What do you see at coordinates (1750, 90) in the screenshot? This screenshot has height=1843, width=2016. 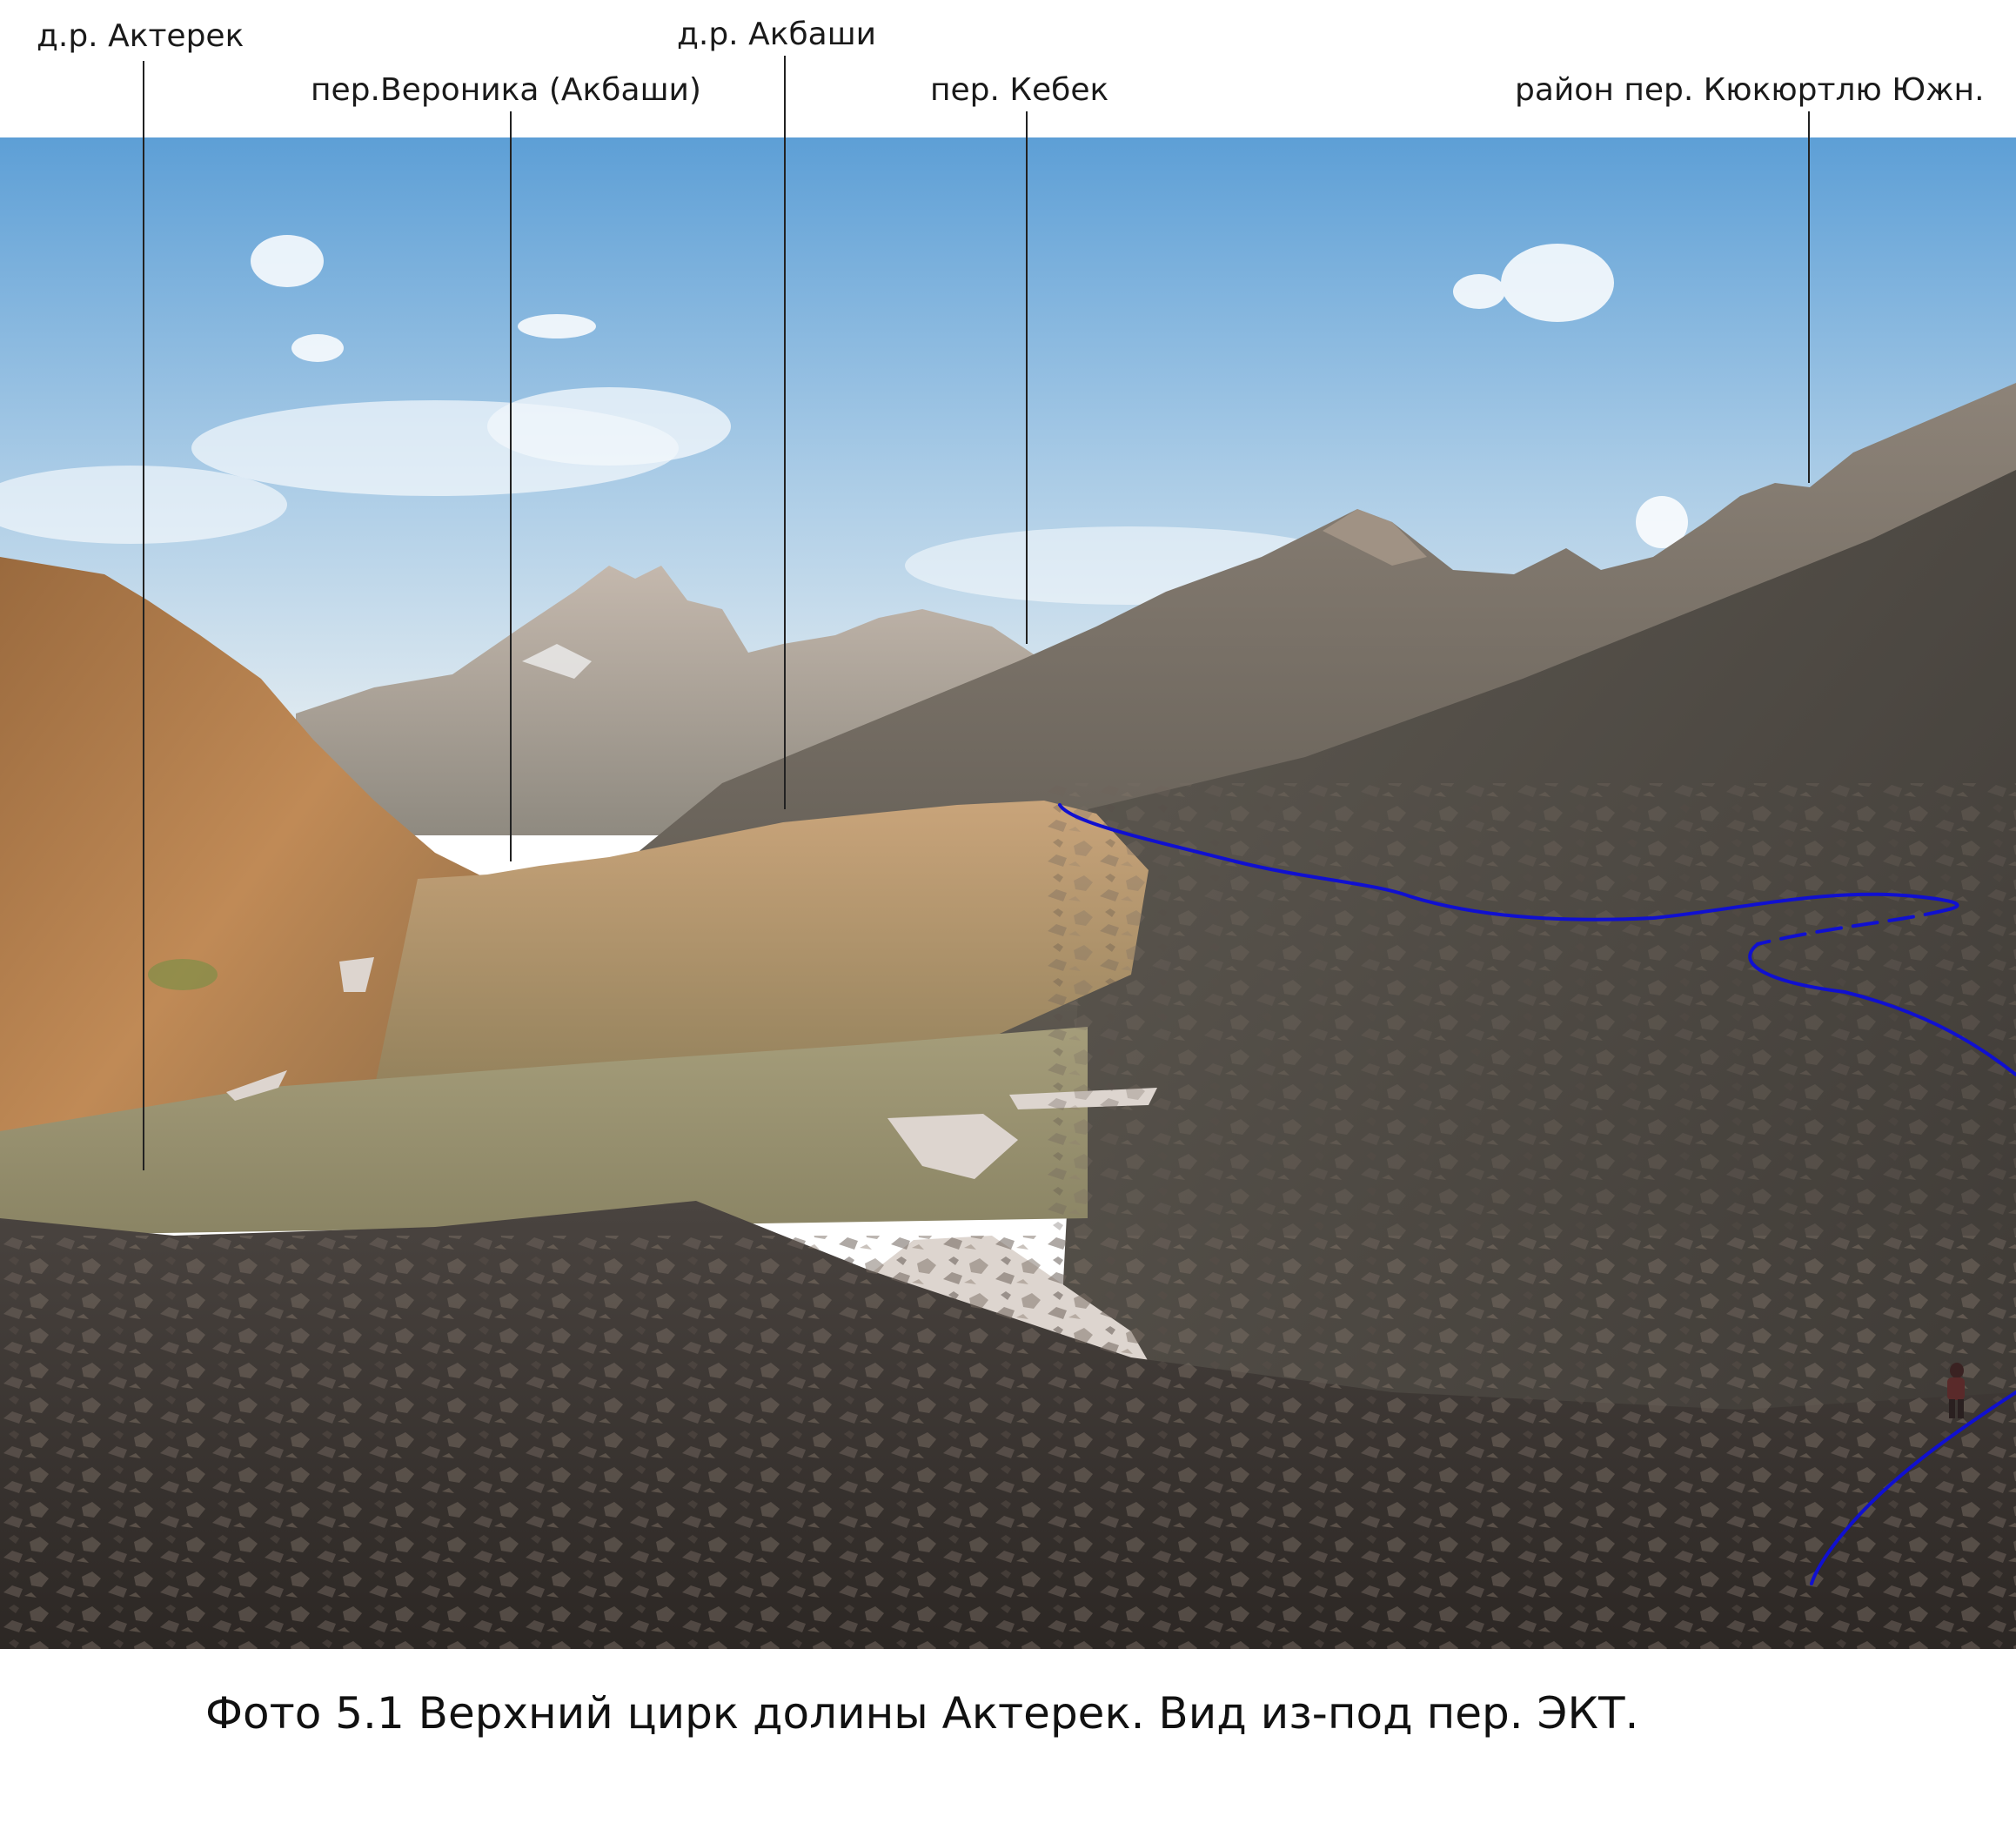 I see `label-kyukyurtlyu: район пер. Кюкюртлю Южн.` at bounding box center [1750, 90].